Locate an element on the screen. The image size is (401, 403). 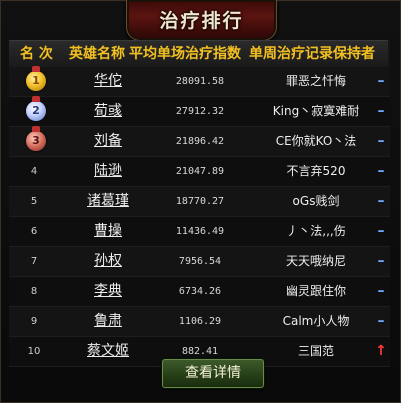
rank-number: 7 is located at coordinates (34, 261).